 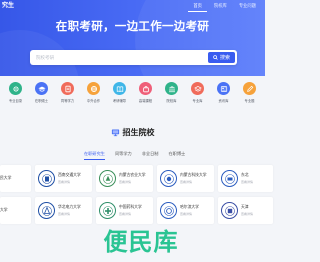 I want to click on category-label: 专业库, so click(x=197, y=101).